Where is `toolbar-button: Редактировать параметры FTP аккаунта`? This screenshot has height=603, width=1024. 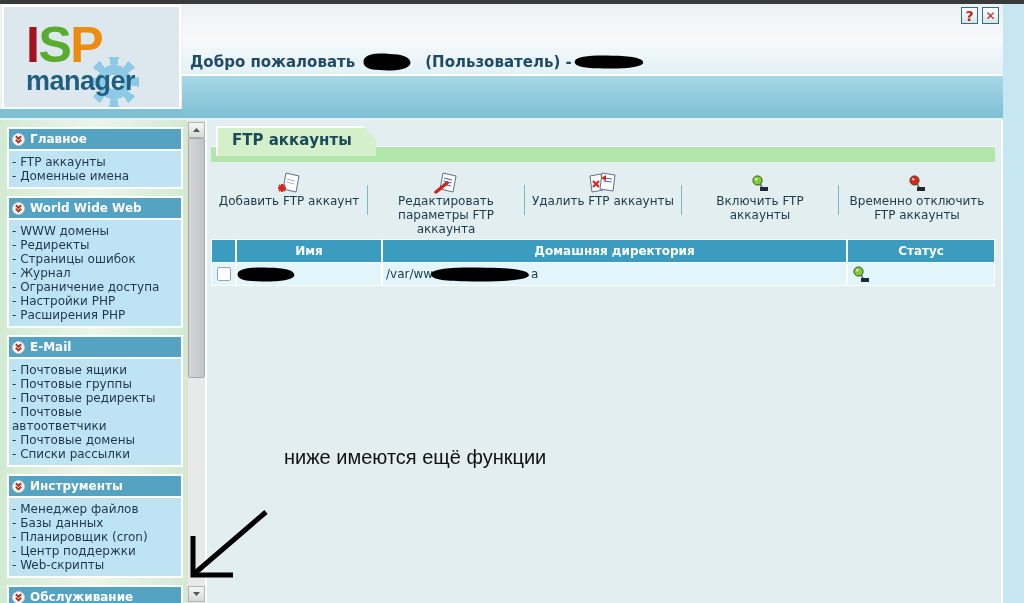
toolbar-button: Редактировать параметры FTP аккаунта is located at coordinates (446, 203).